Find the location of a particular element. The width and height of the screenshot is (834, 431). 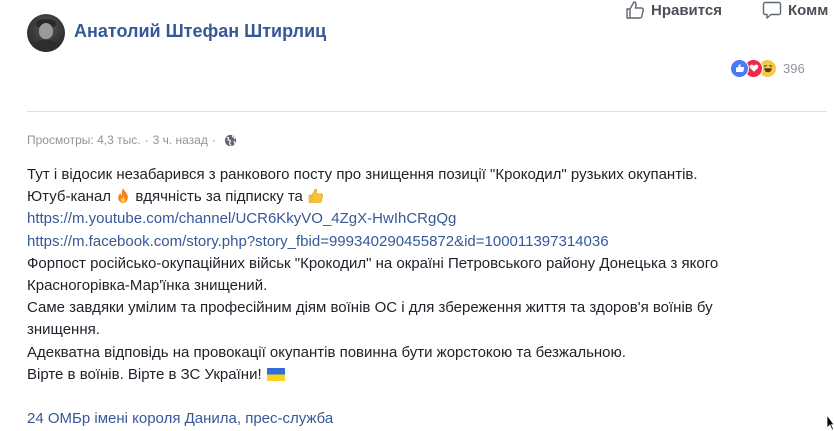

comment-button: Комм is located at coordinates (795, 10).